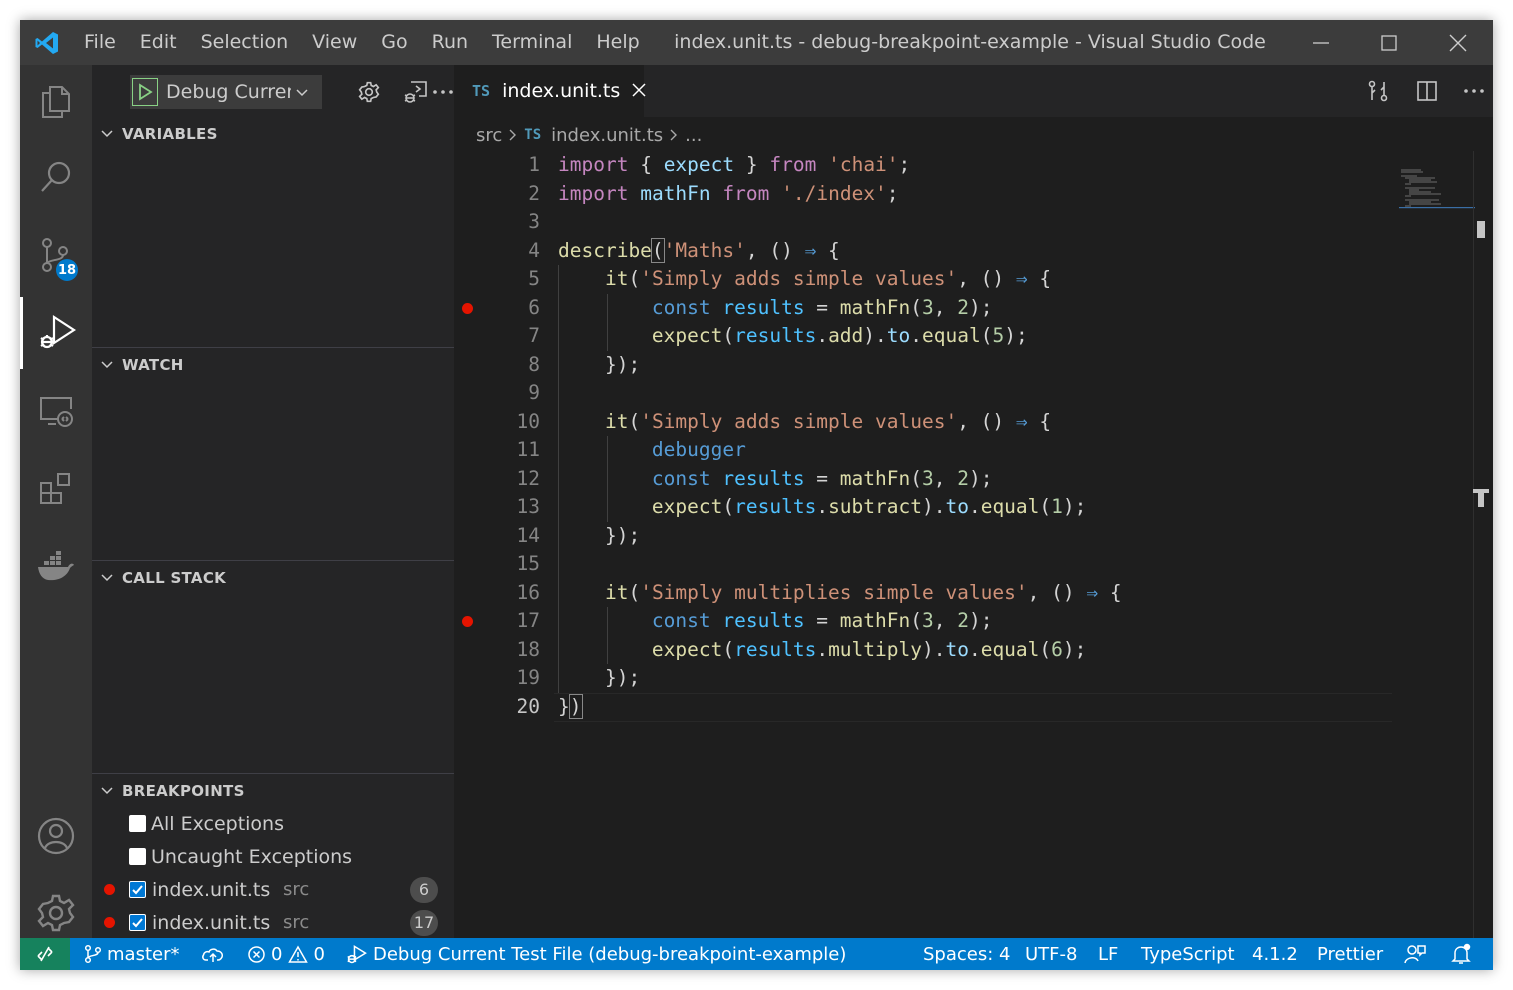  I want to click on vscode-logo-icon, so click(46, 43).